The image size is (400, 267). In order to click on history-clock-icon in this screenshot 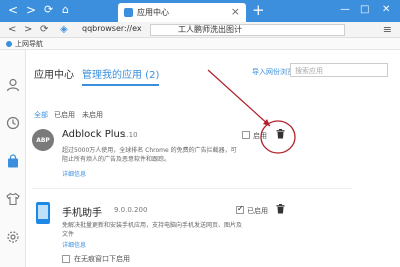, I will do `click(13, 123)`.